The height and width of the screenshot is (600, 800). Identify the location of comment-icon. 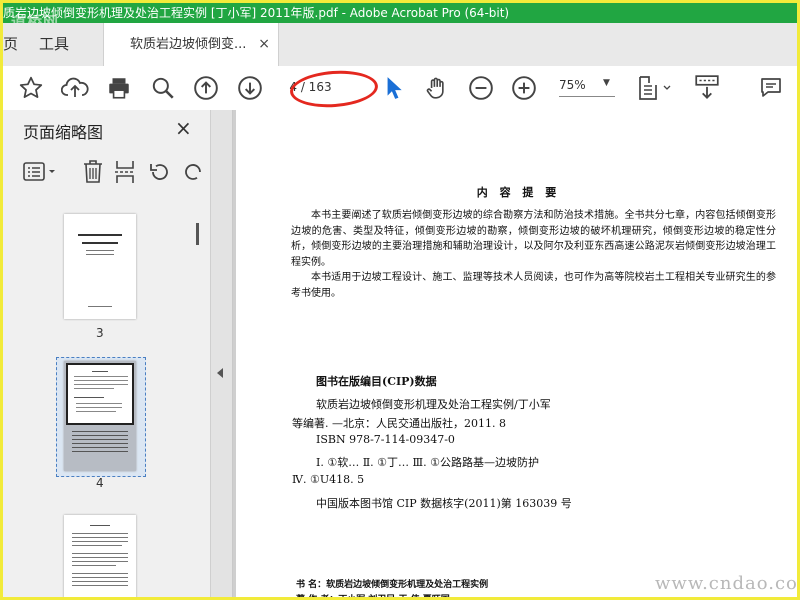
(771, 87).